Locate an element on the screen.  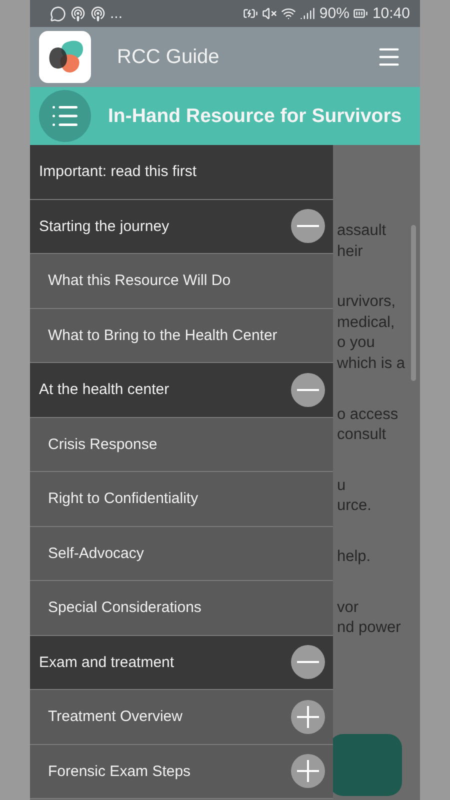
text-line: o access is located at coordinates (368, 414).